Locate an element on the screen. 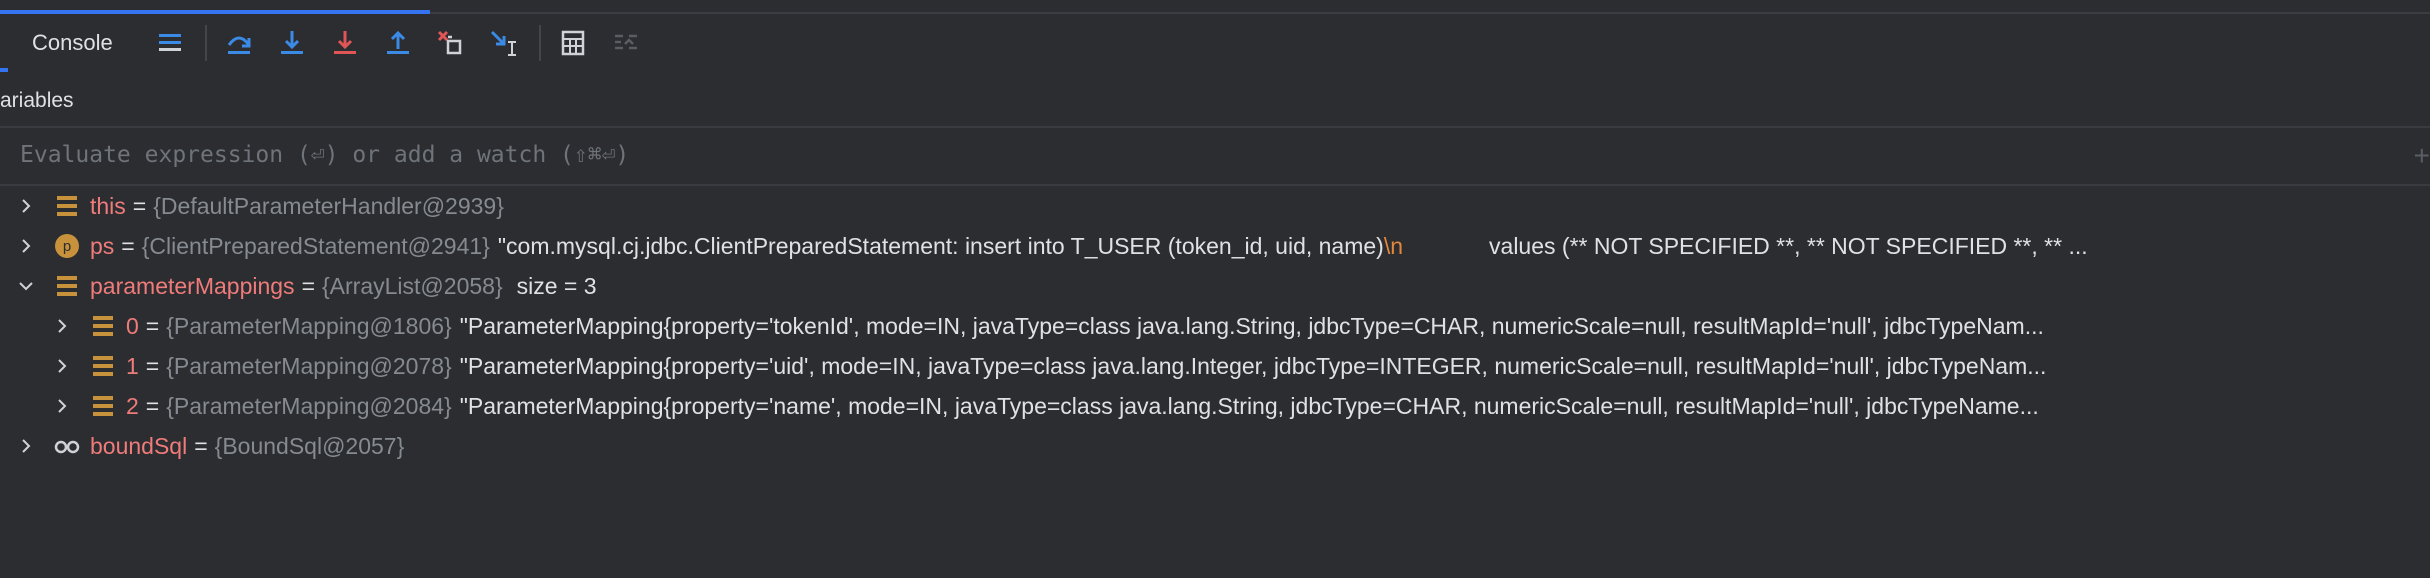 The width and height of the screenshot is (2430, 578). variable-type: {ClientPreparedStatement@2941} is located at coordinates (315, 245).